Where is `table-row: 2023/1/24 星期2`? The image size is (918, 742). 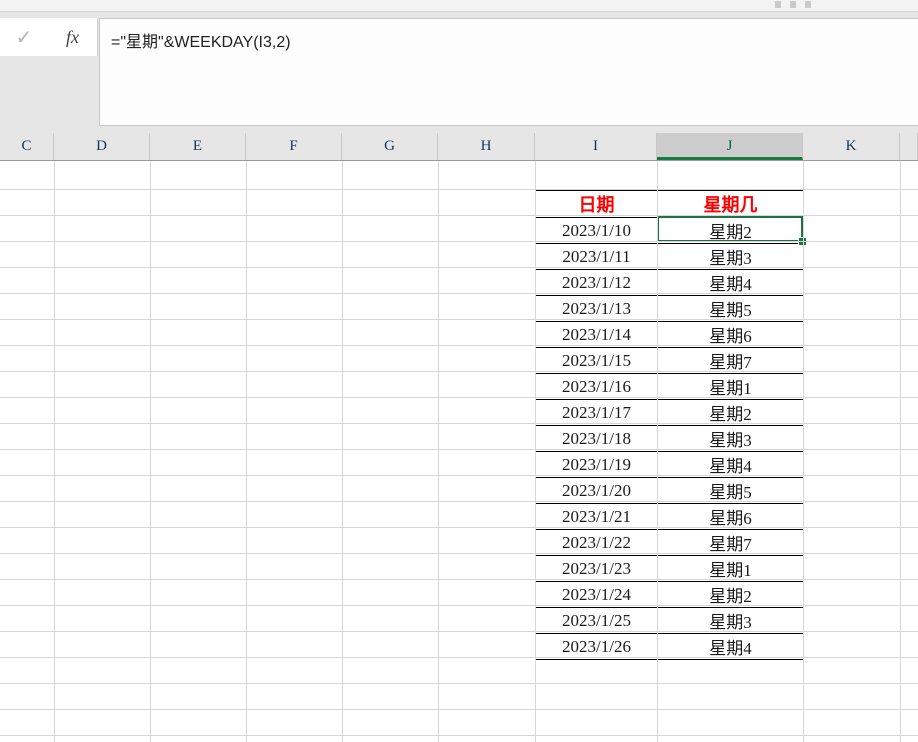
table-row: 2023/1/24 星期2 is located at coordinates (669, 594).